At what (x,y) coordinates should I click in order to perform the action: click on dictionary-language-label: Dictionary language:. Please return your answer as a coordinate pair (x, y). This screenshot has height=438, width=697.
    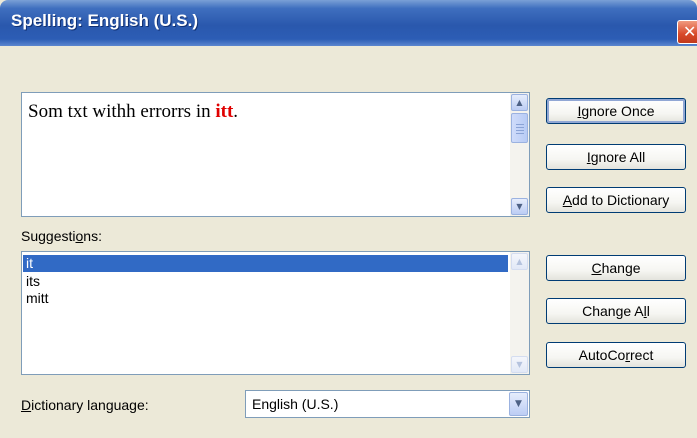
    Looking at the image, I should click on (85, 405).